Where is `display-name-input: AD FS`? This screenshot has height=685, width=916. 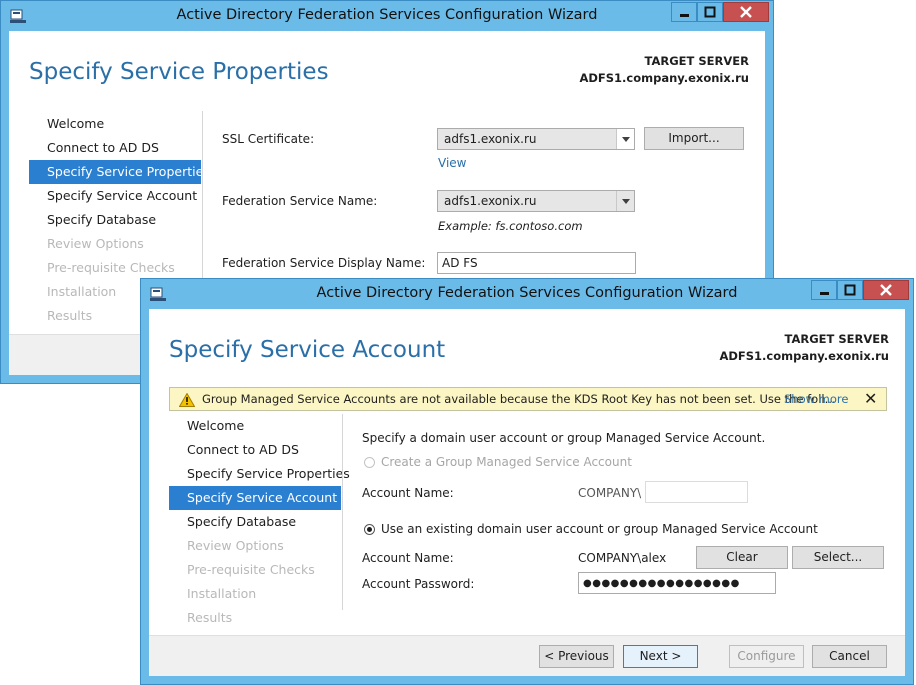 display-name-input: AD FS is located at coordinates (536, 263).